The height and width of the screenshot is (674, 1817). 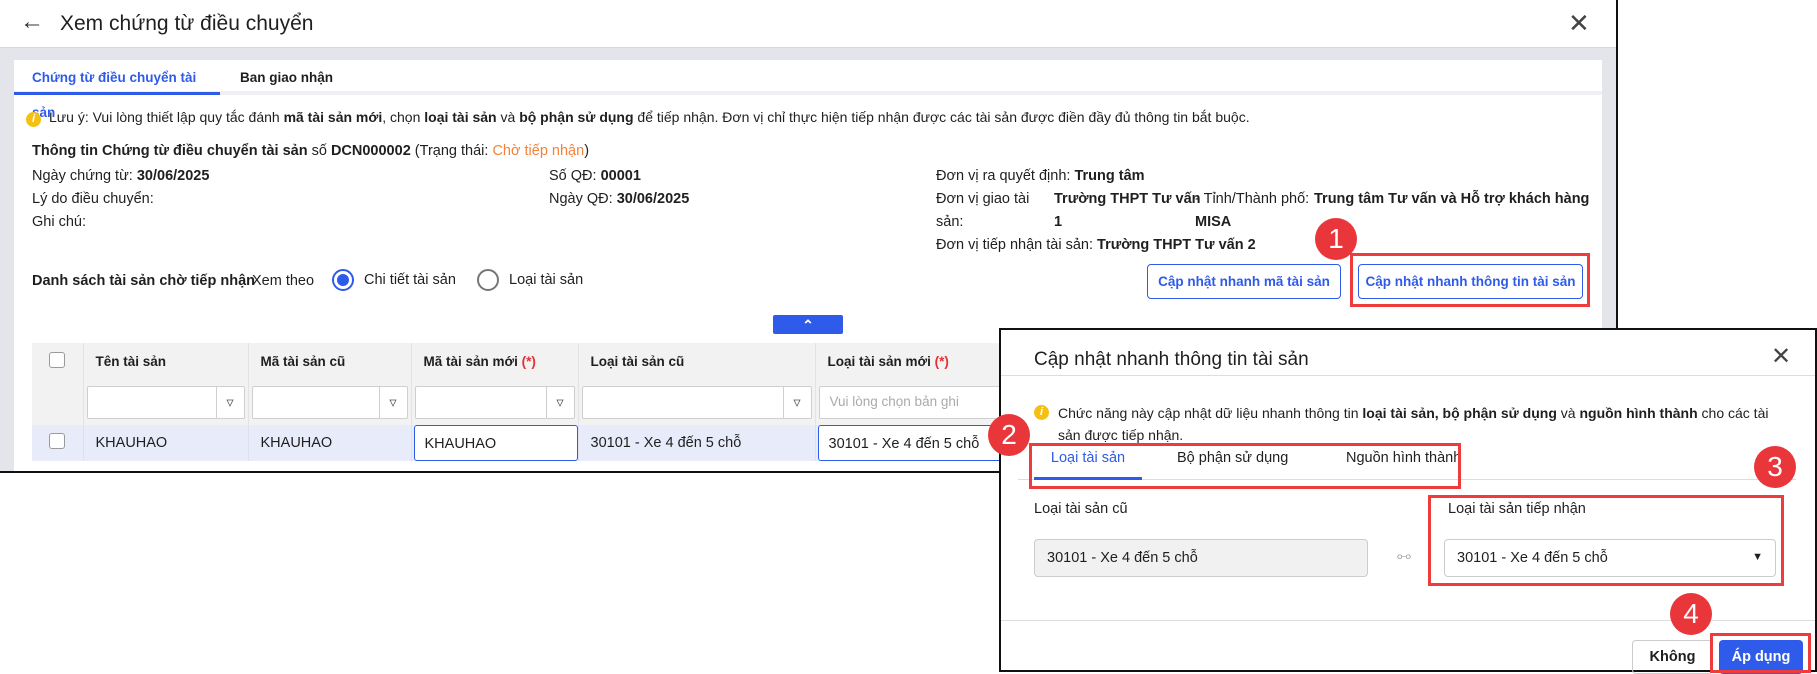 I want to click on select-all-checkbox, so click(x=57, y=360).